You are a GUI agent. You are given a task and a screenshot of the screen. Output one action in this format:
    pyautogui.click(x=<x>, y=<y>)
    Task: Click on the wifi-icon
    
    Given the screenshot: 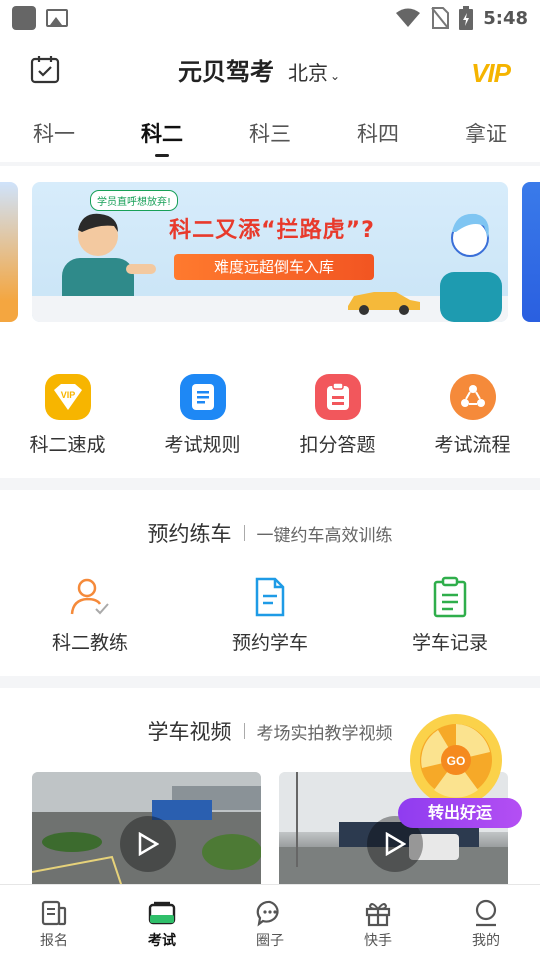 What is the action you would take?
    pyautogui.click(x=408, y=17)
    